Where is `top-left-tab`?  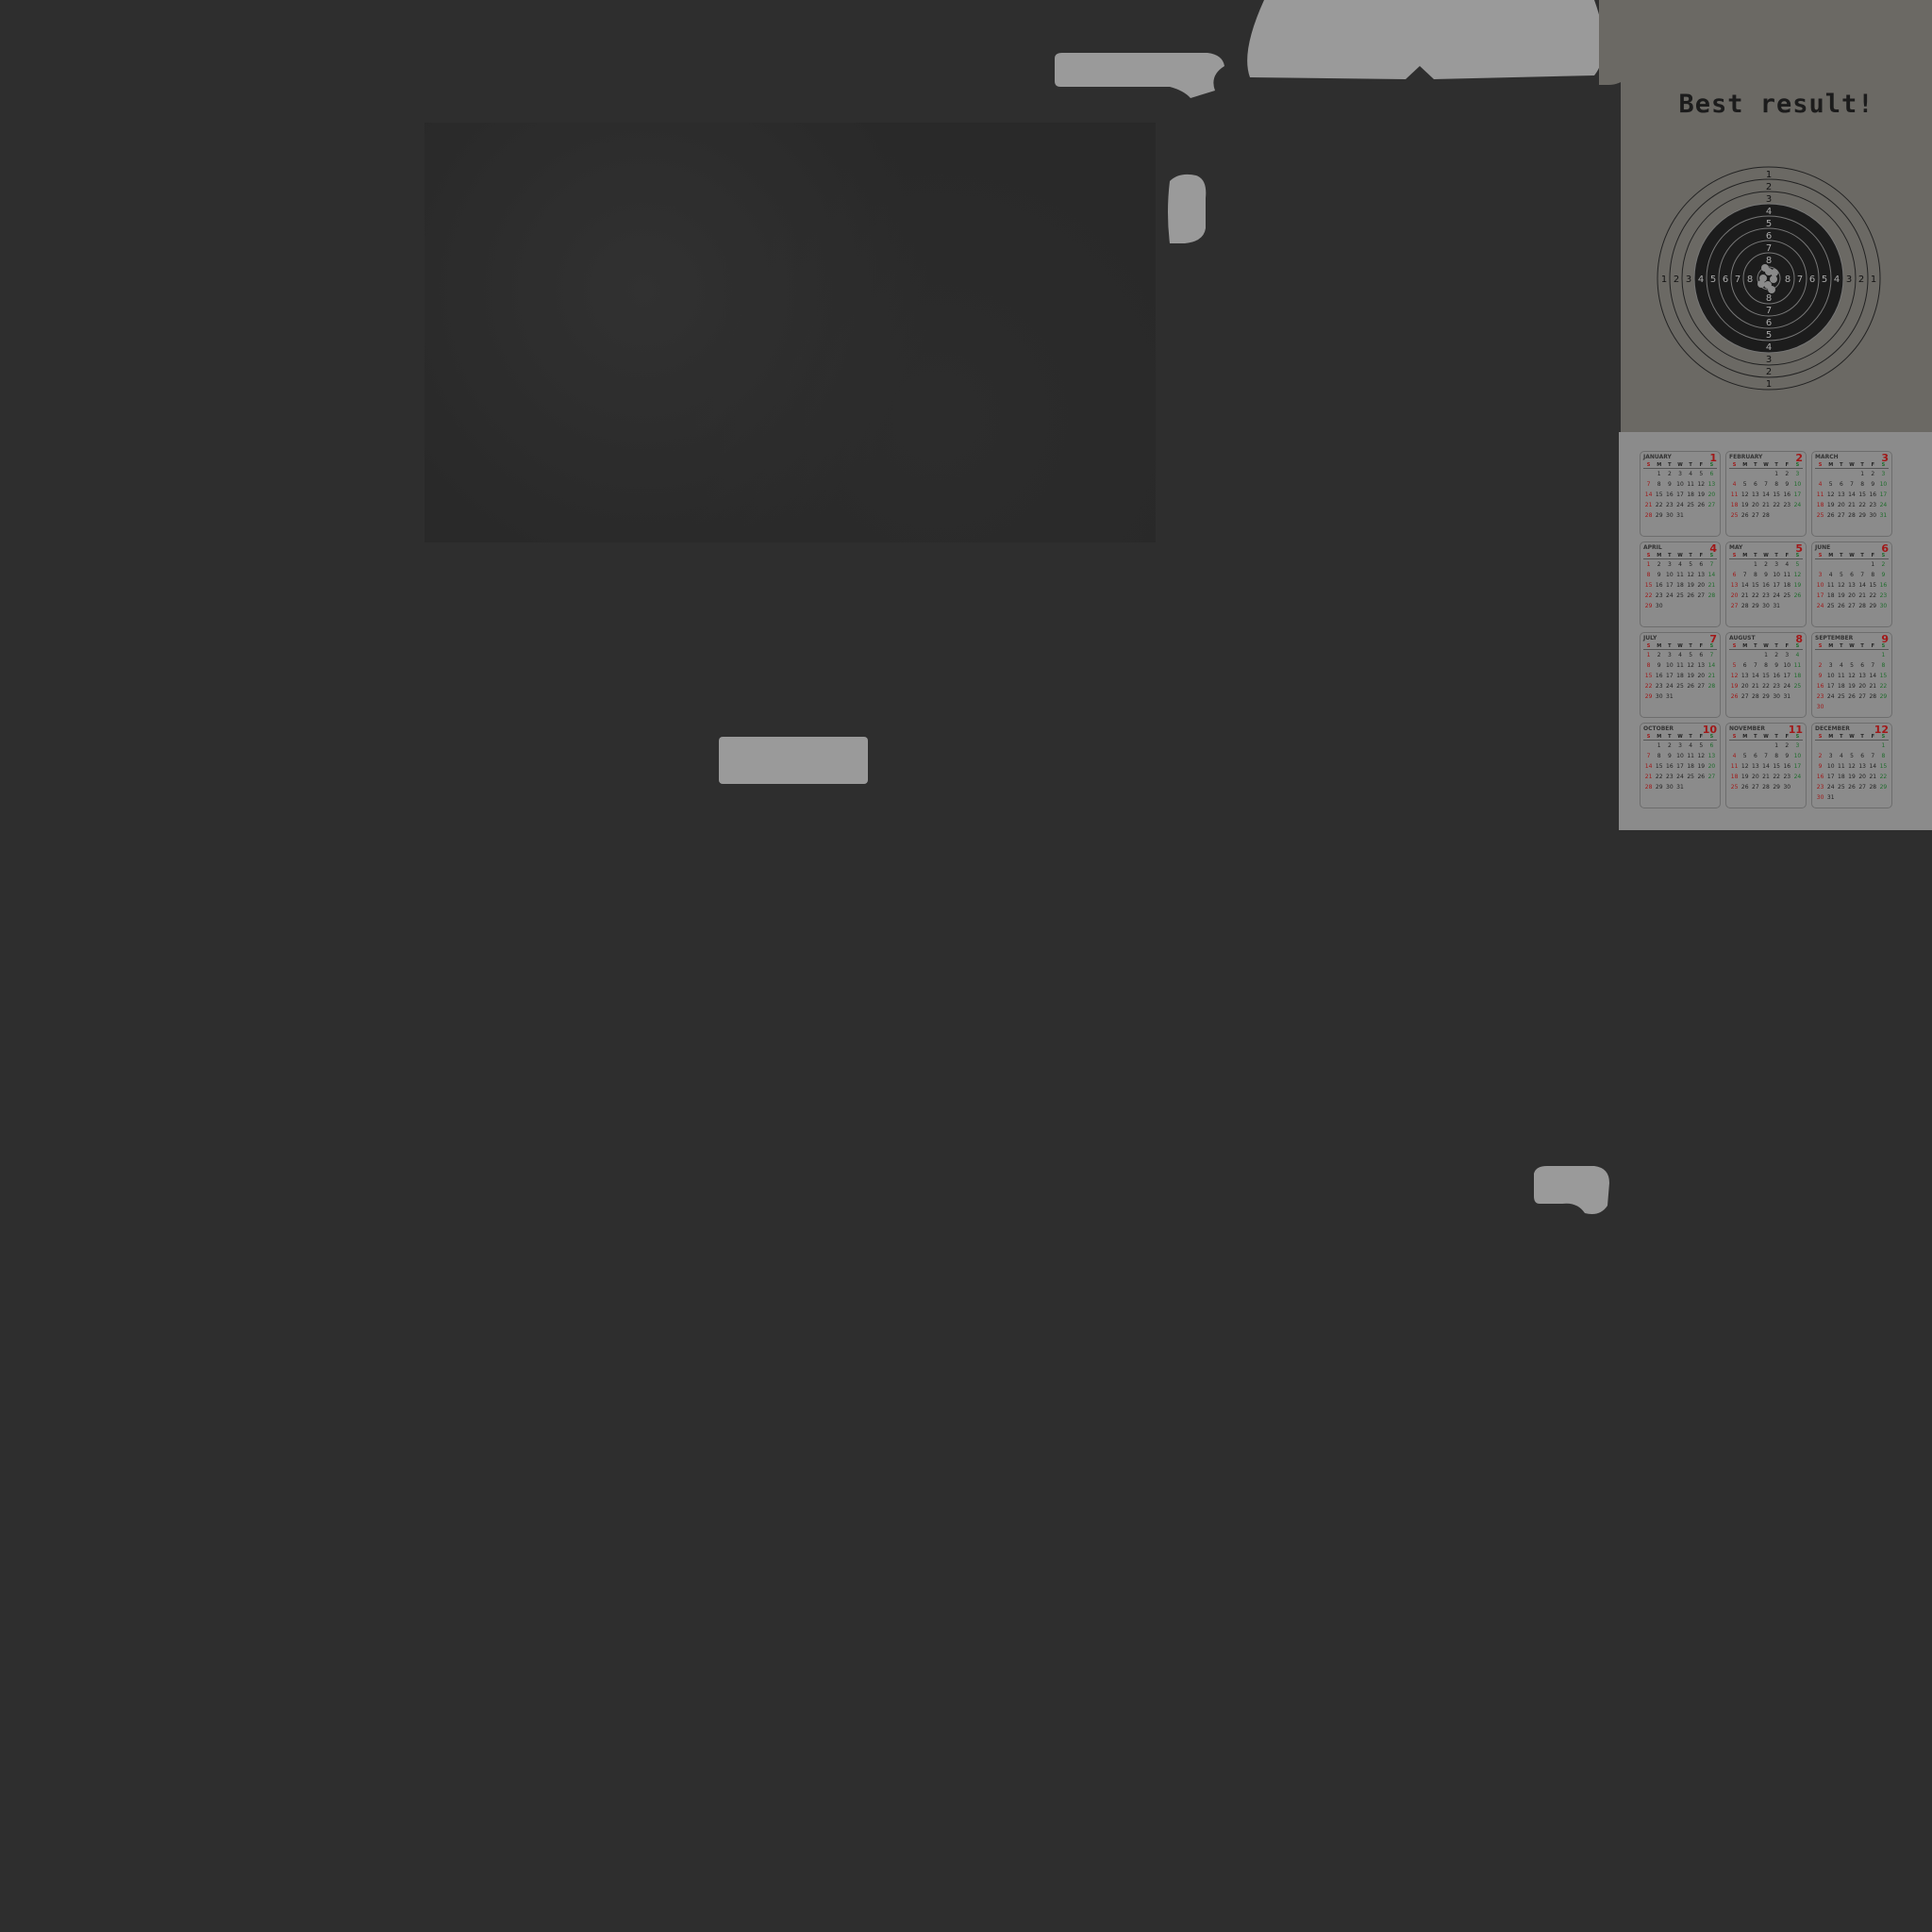 top-left-tab is located at coordinates (1140, 75).